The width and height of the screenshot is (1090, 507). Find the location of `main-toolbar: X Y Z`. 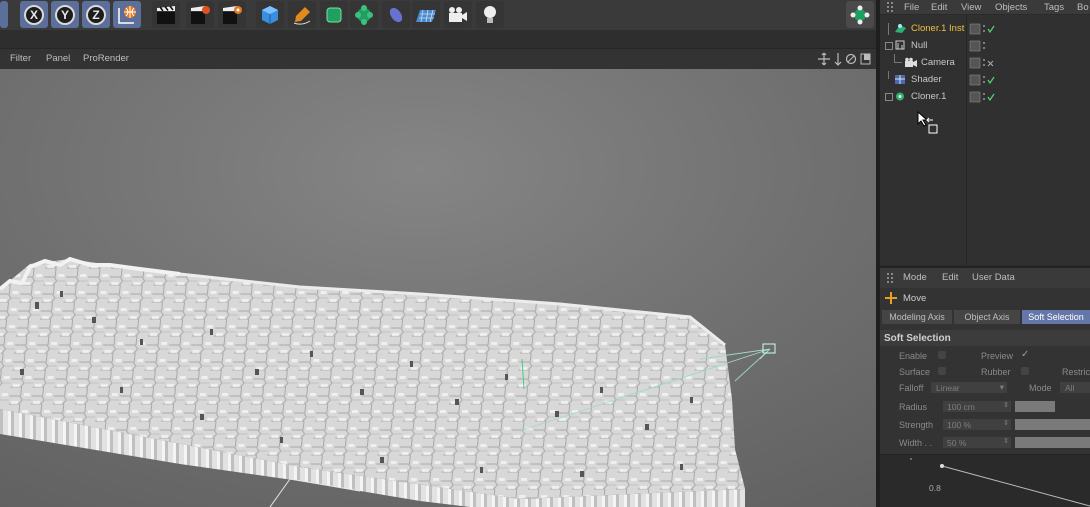

main-toolbar: X Y Z is located at coordinates (438, 15).